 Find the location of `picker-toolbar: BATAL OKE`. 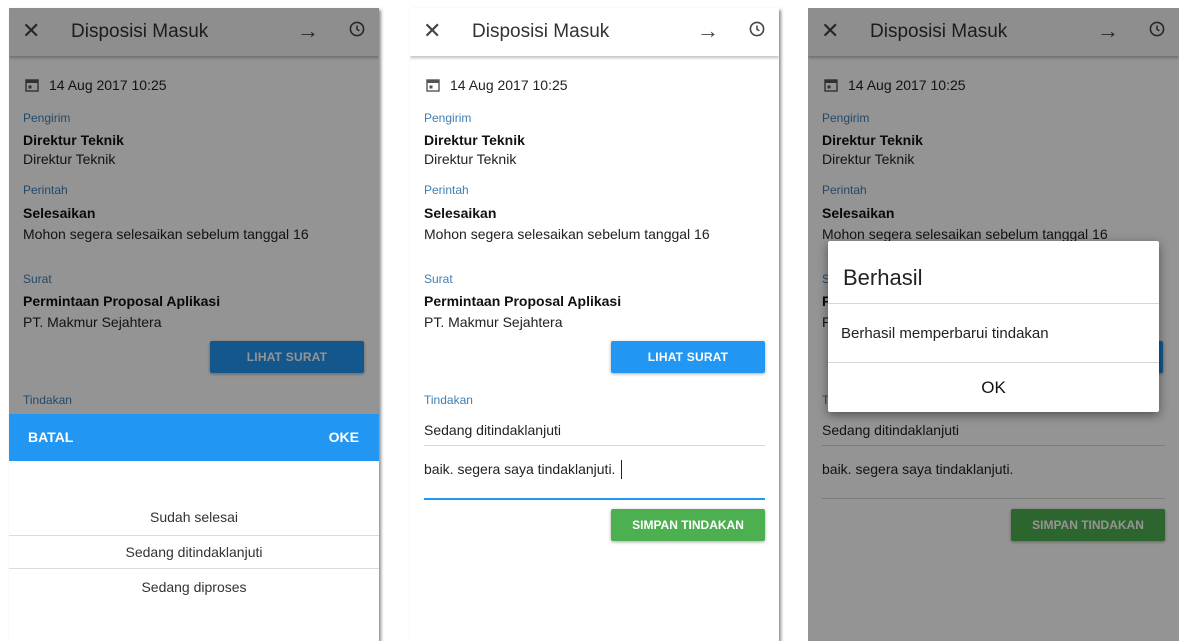

picker-toolbar: BATAL OKE is located at coordinates (194, 437).